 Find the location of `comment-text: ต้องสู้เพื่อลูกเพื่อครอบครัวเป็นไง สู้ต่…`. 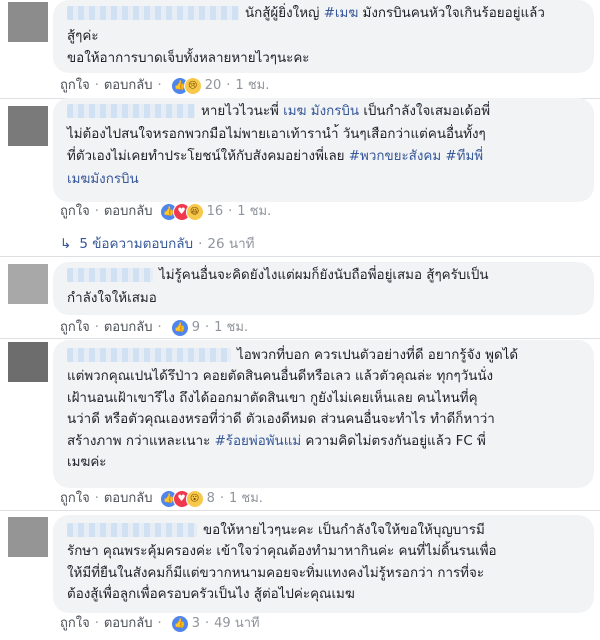

comment-text: ต้องสู้เพื่อลูกเพื่อครอบครัวเป็นไง สู้ต่… is located at coordinates (211, 595).